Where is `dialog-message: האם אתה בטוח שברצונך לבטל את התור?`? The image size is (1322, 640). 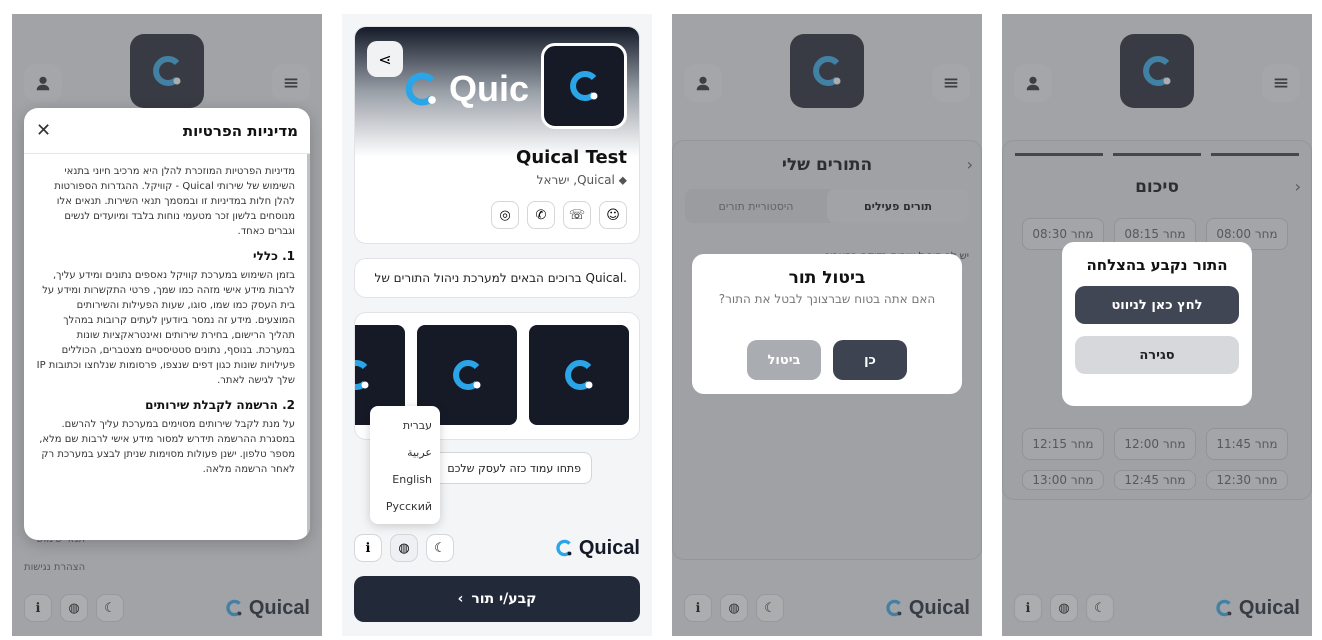
dialog-message: האם אתה בטוח שברצונך לבטל את התור? is located at coordinates (827, 299).